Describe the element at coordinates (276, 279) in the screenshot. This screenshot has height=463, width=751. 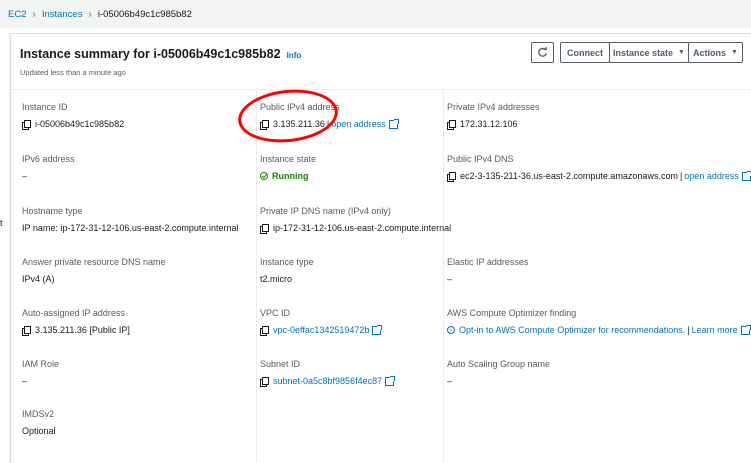
I see `instance-type-value: t2.micro` at that location.